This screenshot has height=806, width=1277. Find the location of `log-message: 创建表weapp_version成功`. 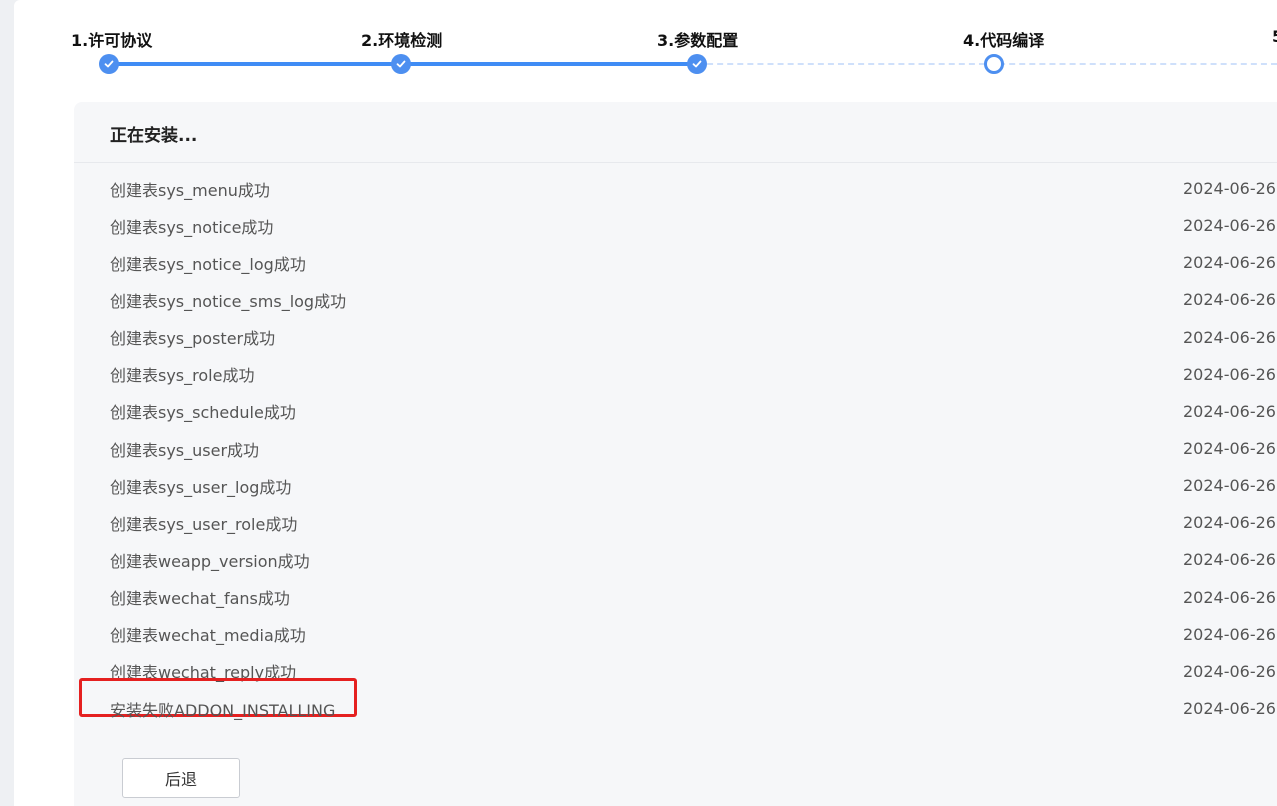

log-message: 创建表weapp_version成功 is located at coordinates (210, 561).